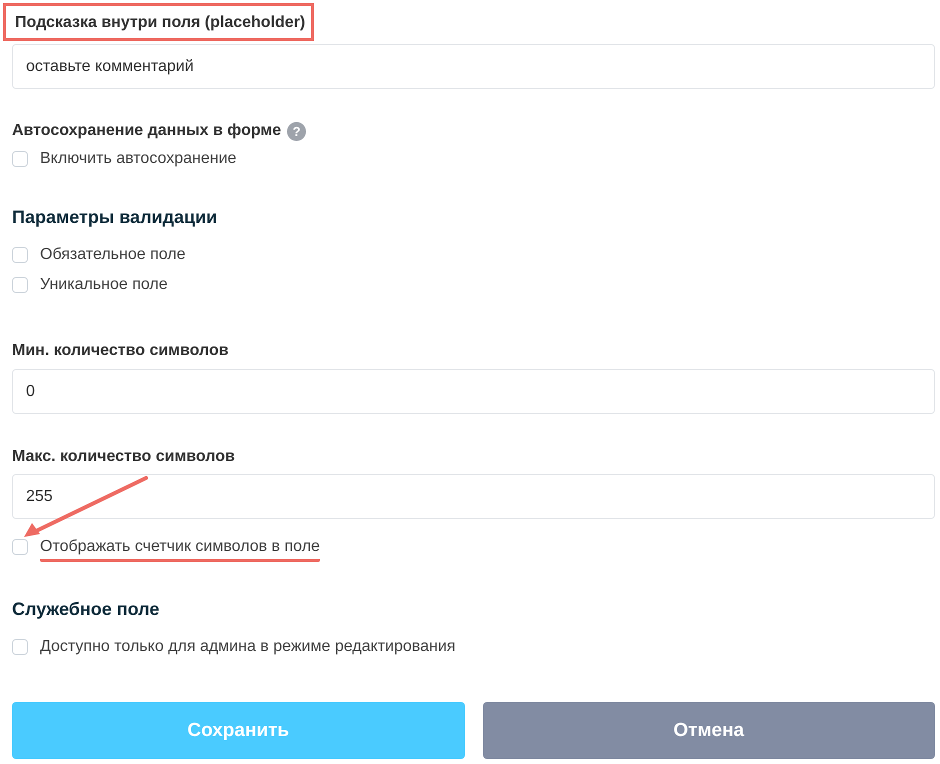  What do you see at coordinates (123, 457) in the screenshot?
I see `field-label: Макс. количество символов` at bounding box center [123, 457].